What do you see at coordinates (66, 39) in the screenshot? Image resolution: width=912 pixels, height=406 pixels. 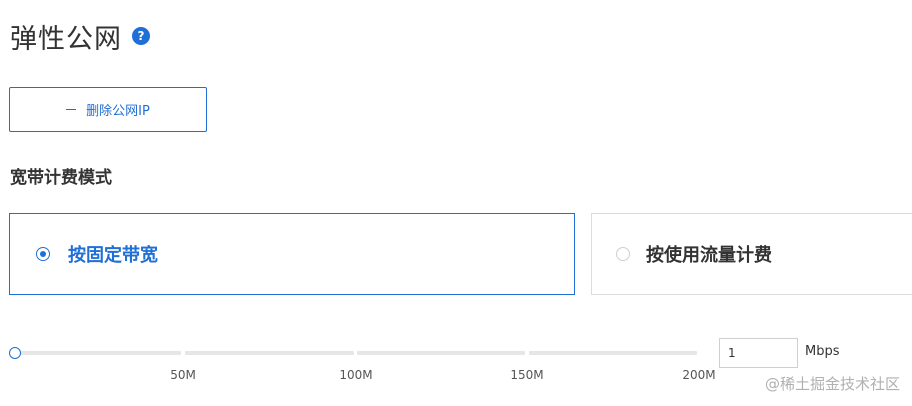 I see `page-title: 弹性公网` at bounding box center [66, 39].